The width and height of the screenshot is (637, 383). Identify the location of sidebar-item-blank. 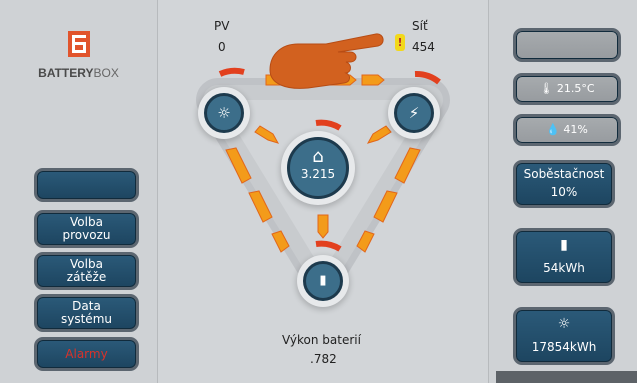
(86, 185).